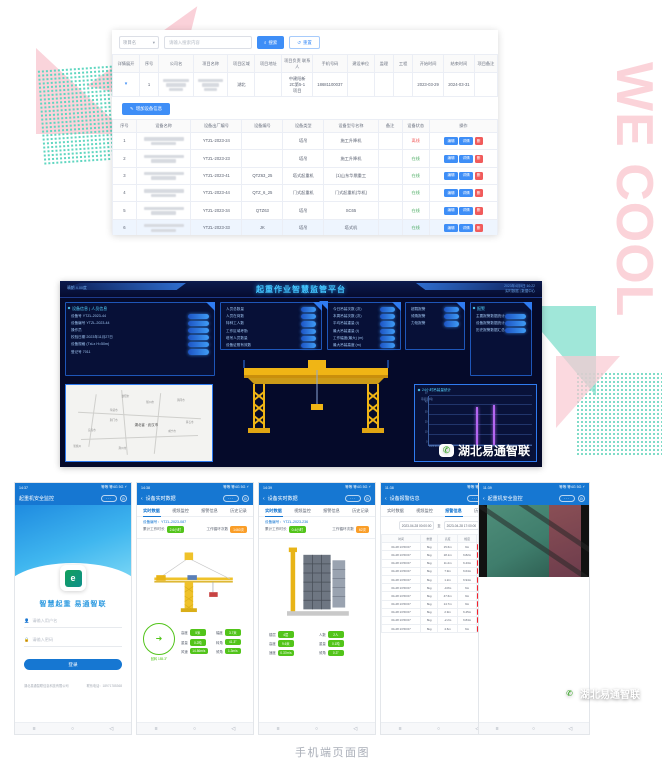 Image resolution: width=665 pixels, height=771 pixels. What do you see at coordinates (304, 42) in the screenshot?
I see `reset-button: ↺ 重置` at bounding box center [304, 42].